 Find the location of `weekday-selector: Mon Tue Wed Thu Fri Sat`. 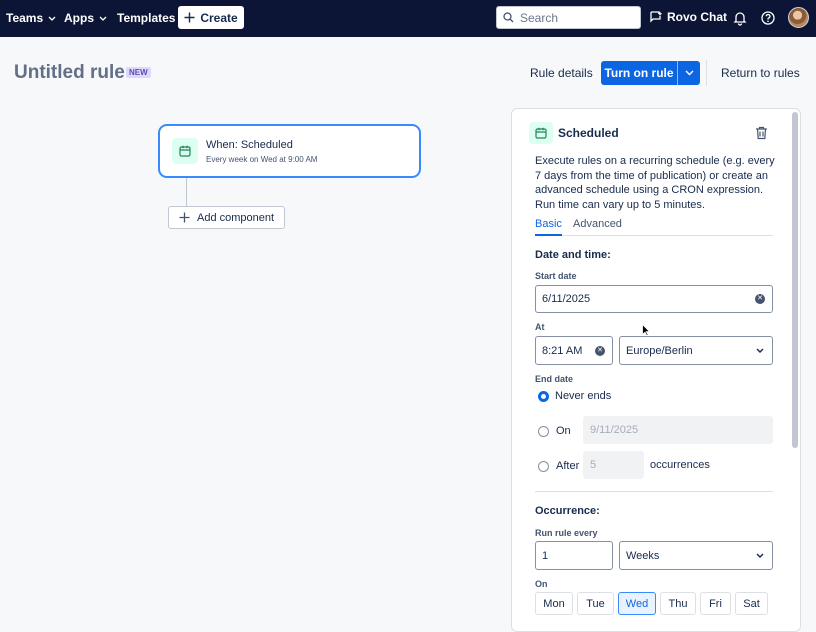

weekday-selector: Mon Tue Wed Thu Fri Sat is located at coordinates (651, 603).